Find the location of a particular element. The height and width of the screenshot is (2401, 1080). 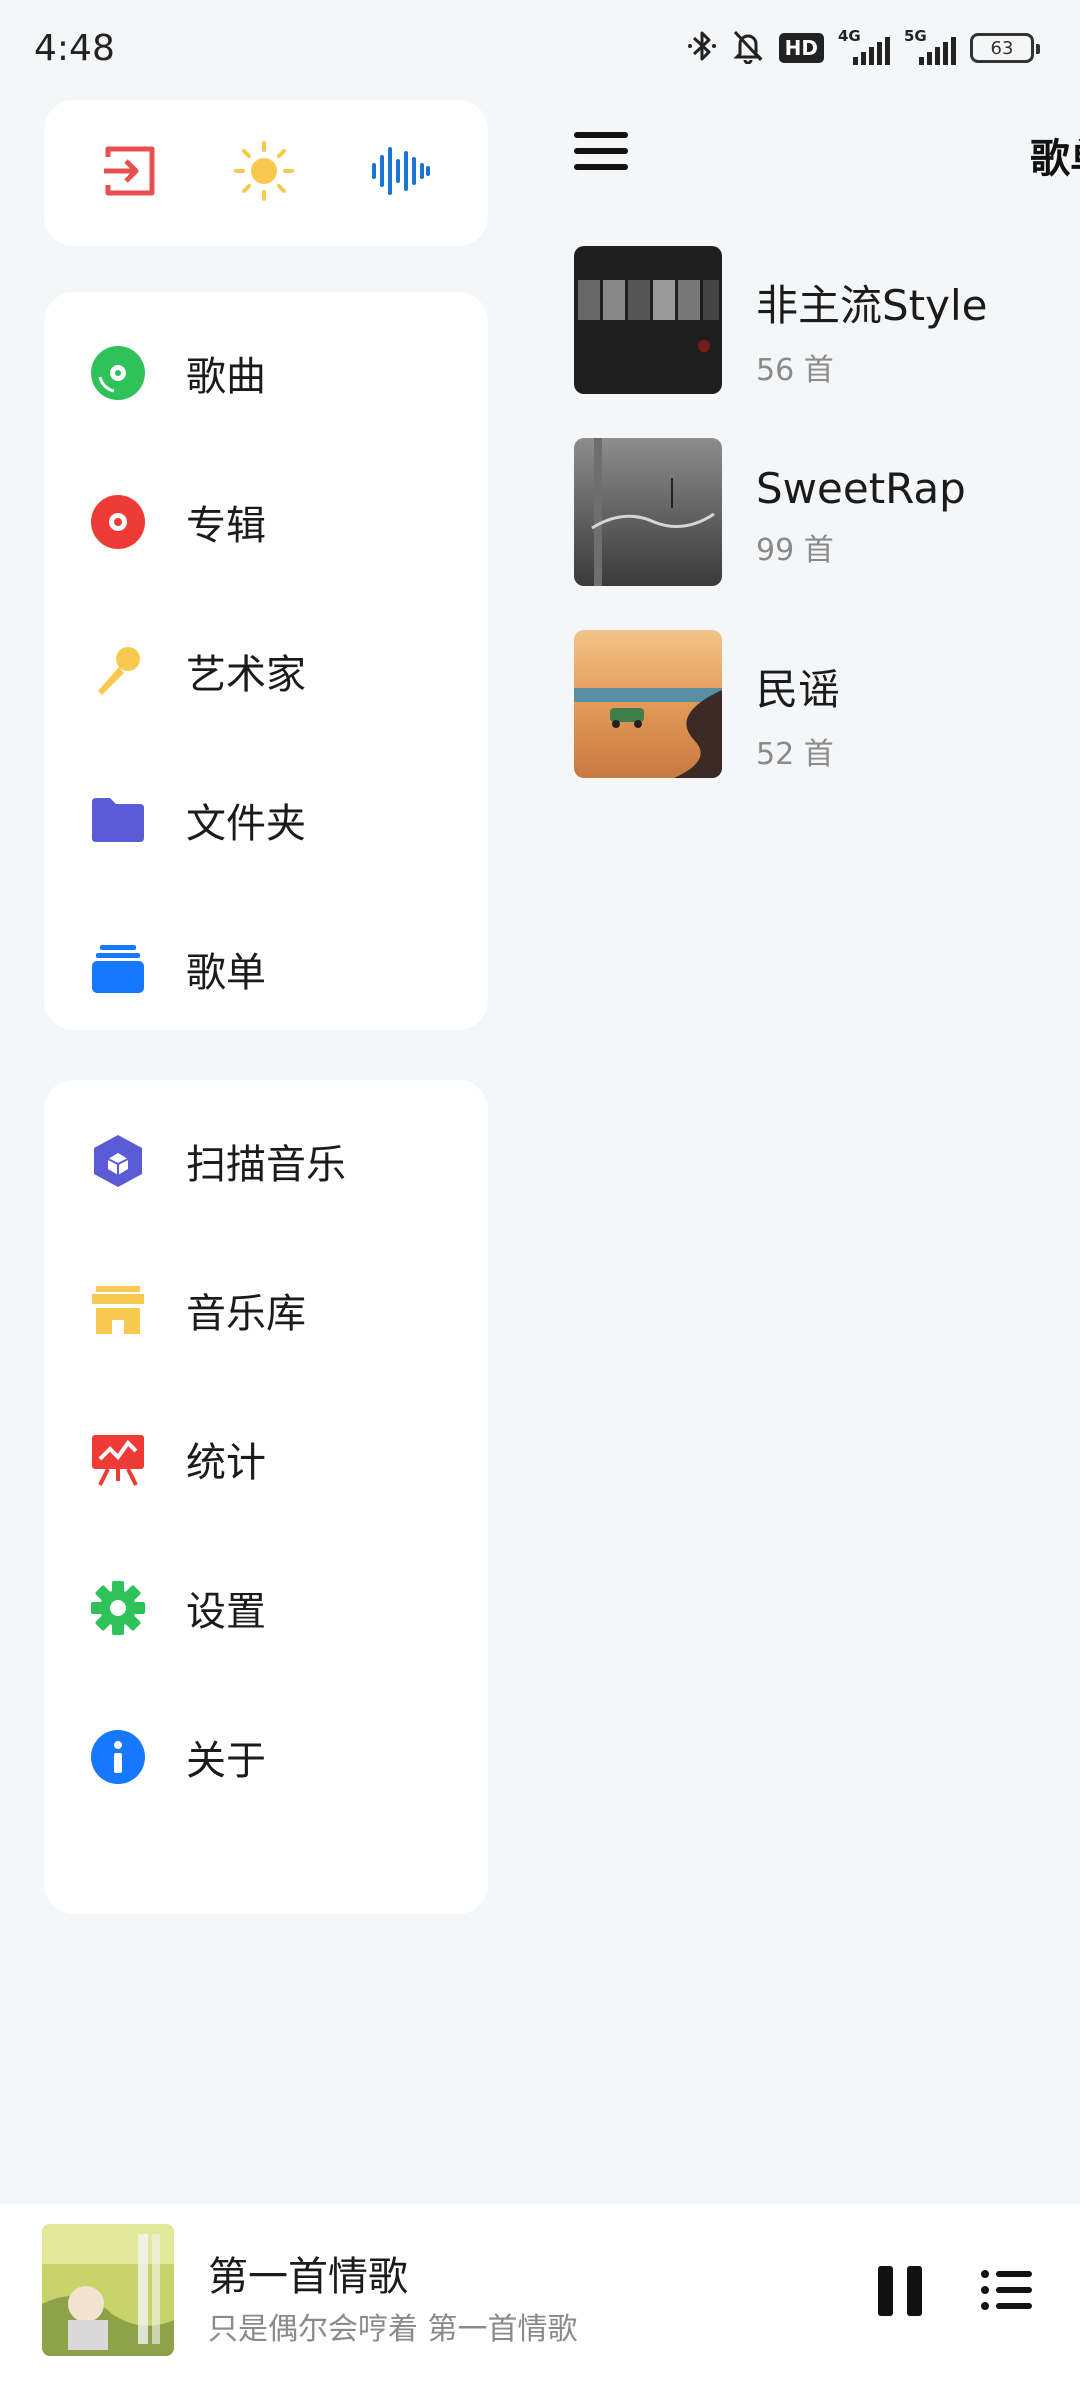

hamburger-menu-button is located at coordinates (601, 154).